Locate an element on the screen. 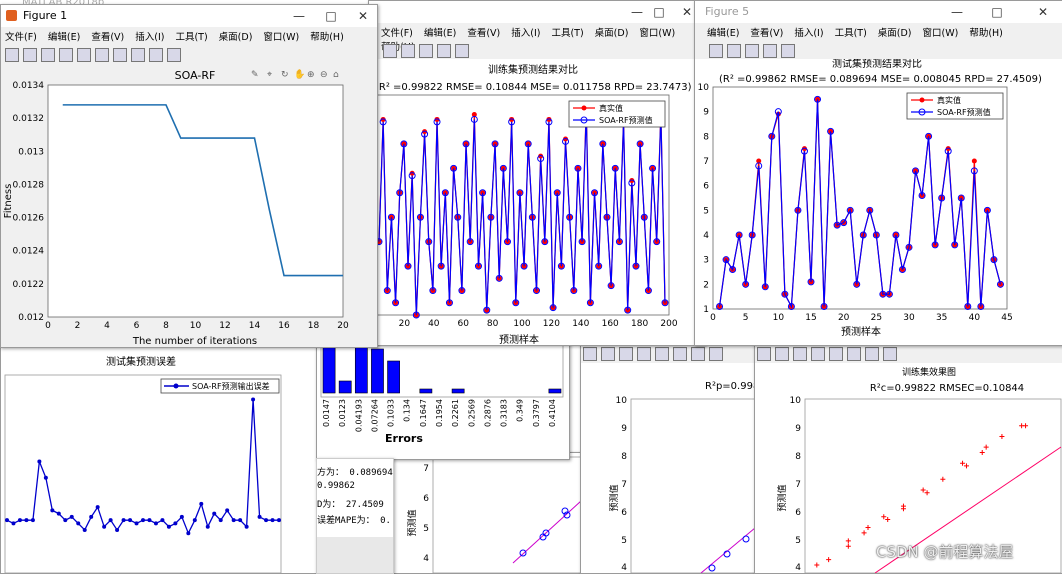 This screenshot has height=574, width=1062. scatter-test-ylabel: 预测值 is located at coordinates (614, 497).